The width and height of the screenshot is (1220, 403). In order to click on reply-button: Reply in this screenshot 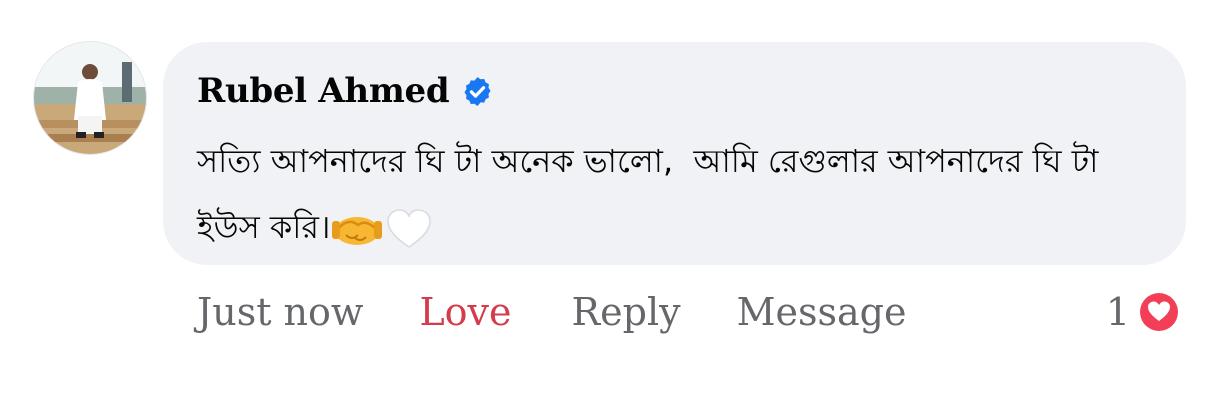, I will do `click(626, 312)`.